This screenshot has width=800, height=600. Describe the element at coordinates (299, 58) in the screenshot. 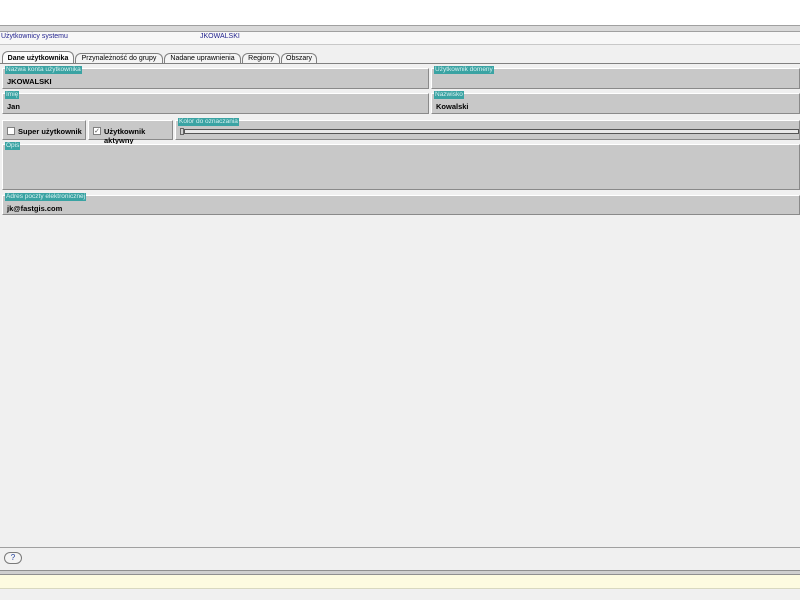

I see `tab-areas: Obszary` at that location.